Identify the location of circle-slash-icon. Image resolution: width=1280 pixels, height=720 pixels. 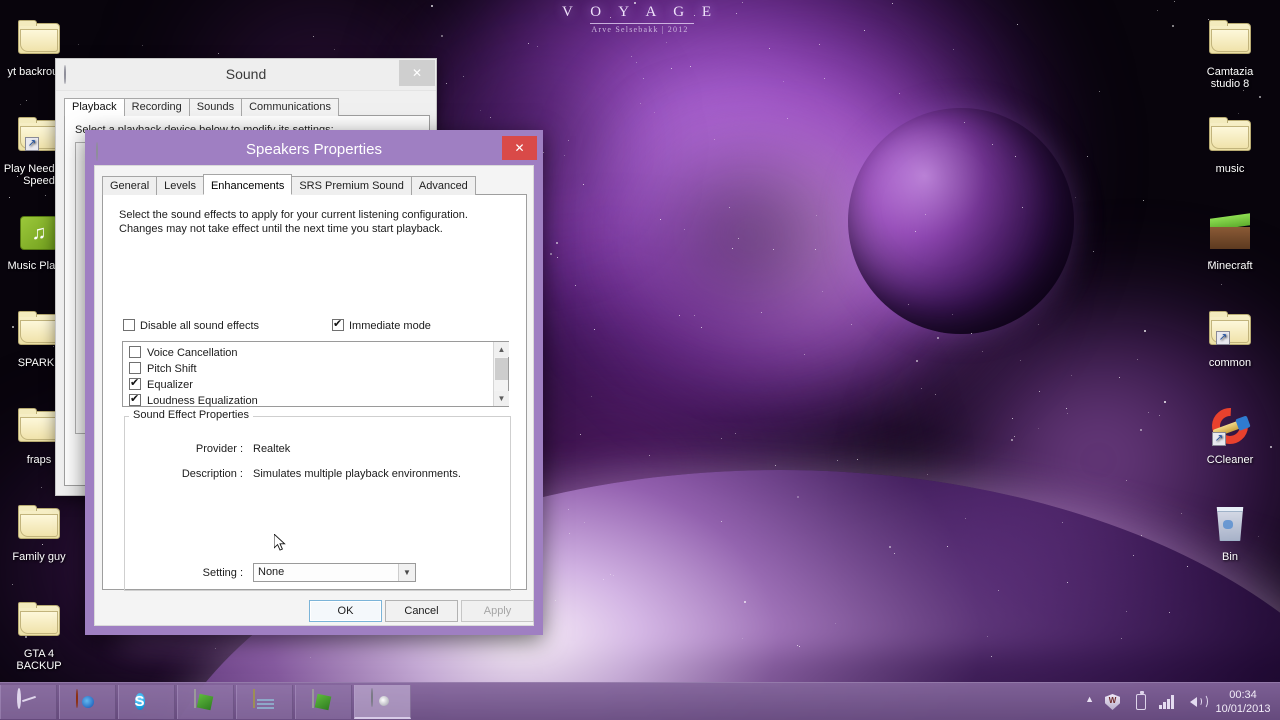
(28, 701).